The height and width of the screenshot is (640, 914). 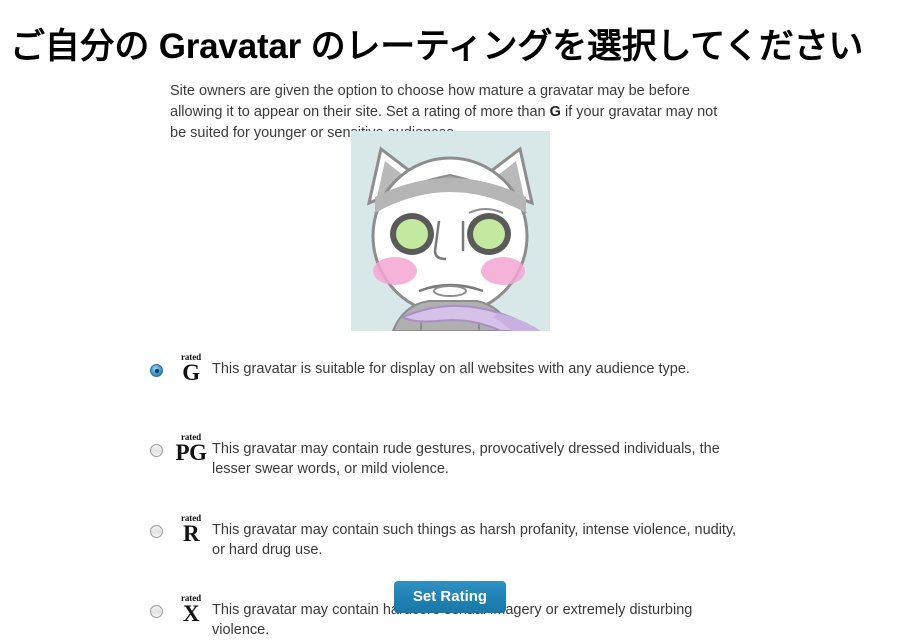 What do you see at coordinates (156, 531) in the screenshot?
I see `radio-r` at bounding box center [156, 531].